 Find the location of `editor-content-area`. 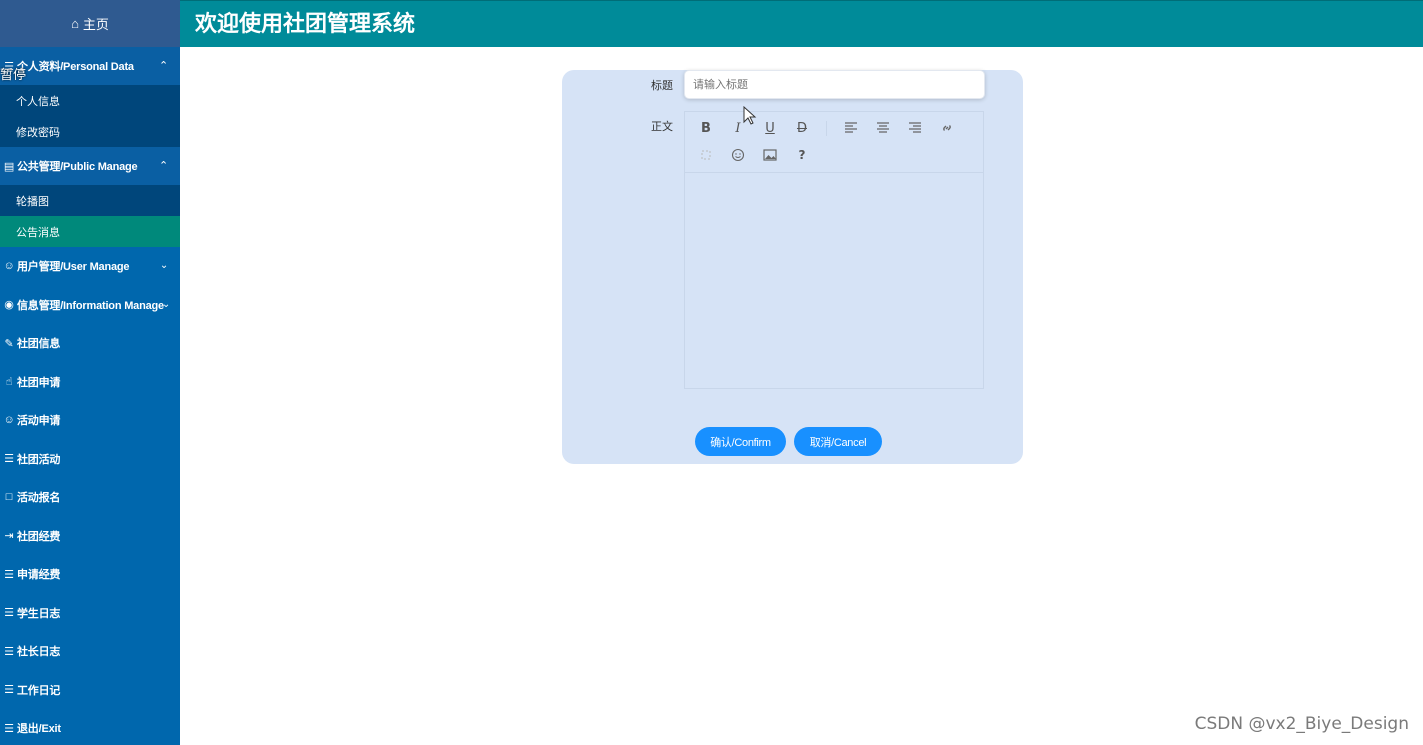

editor-content-area is located at coordinates (834, 280).